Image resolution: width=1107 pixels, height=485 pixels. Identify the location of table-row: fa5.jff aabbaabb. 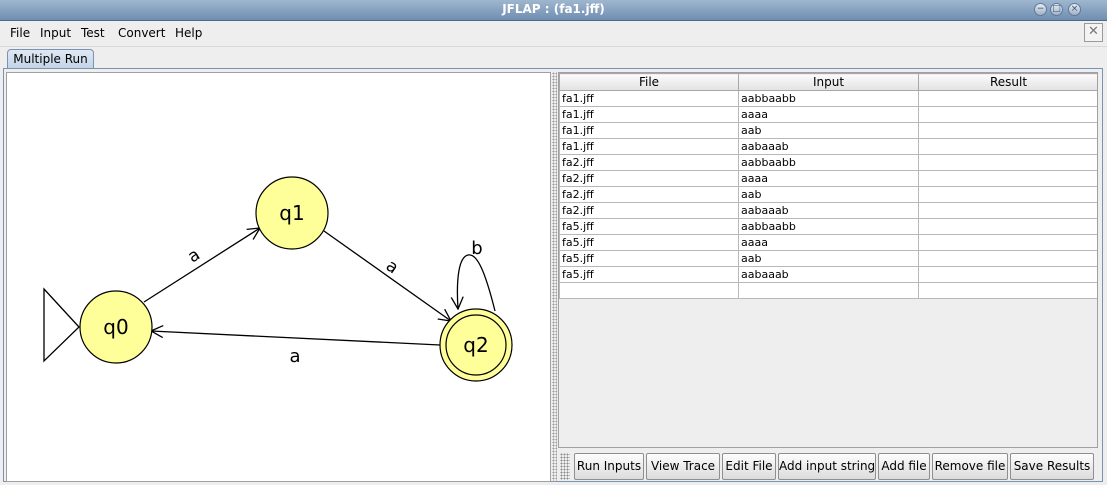
(828, 226).